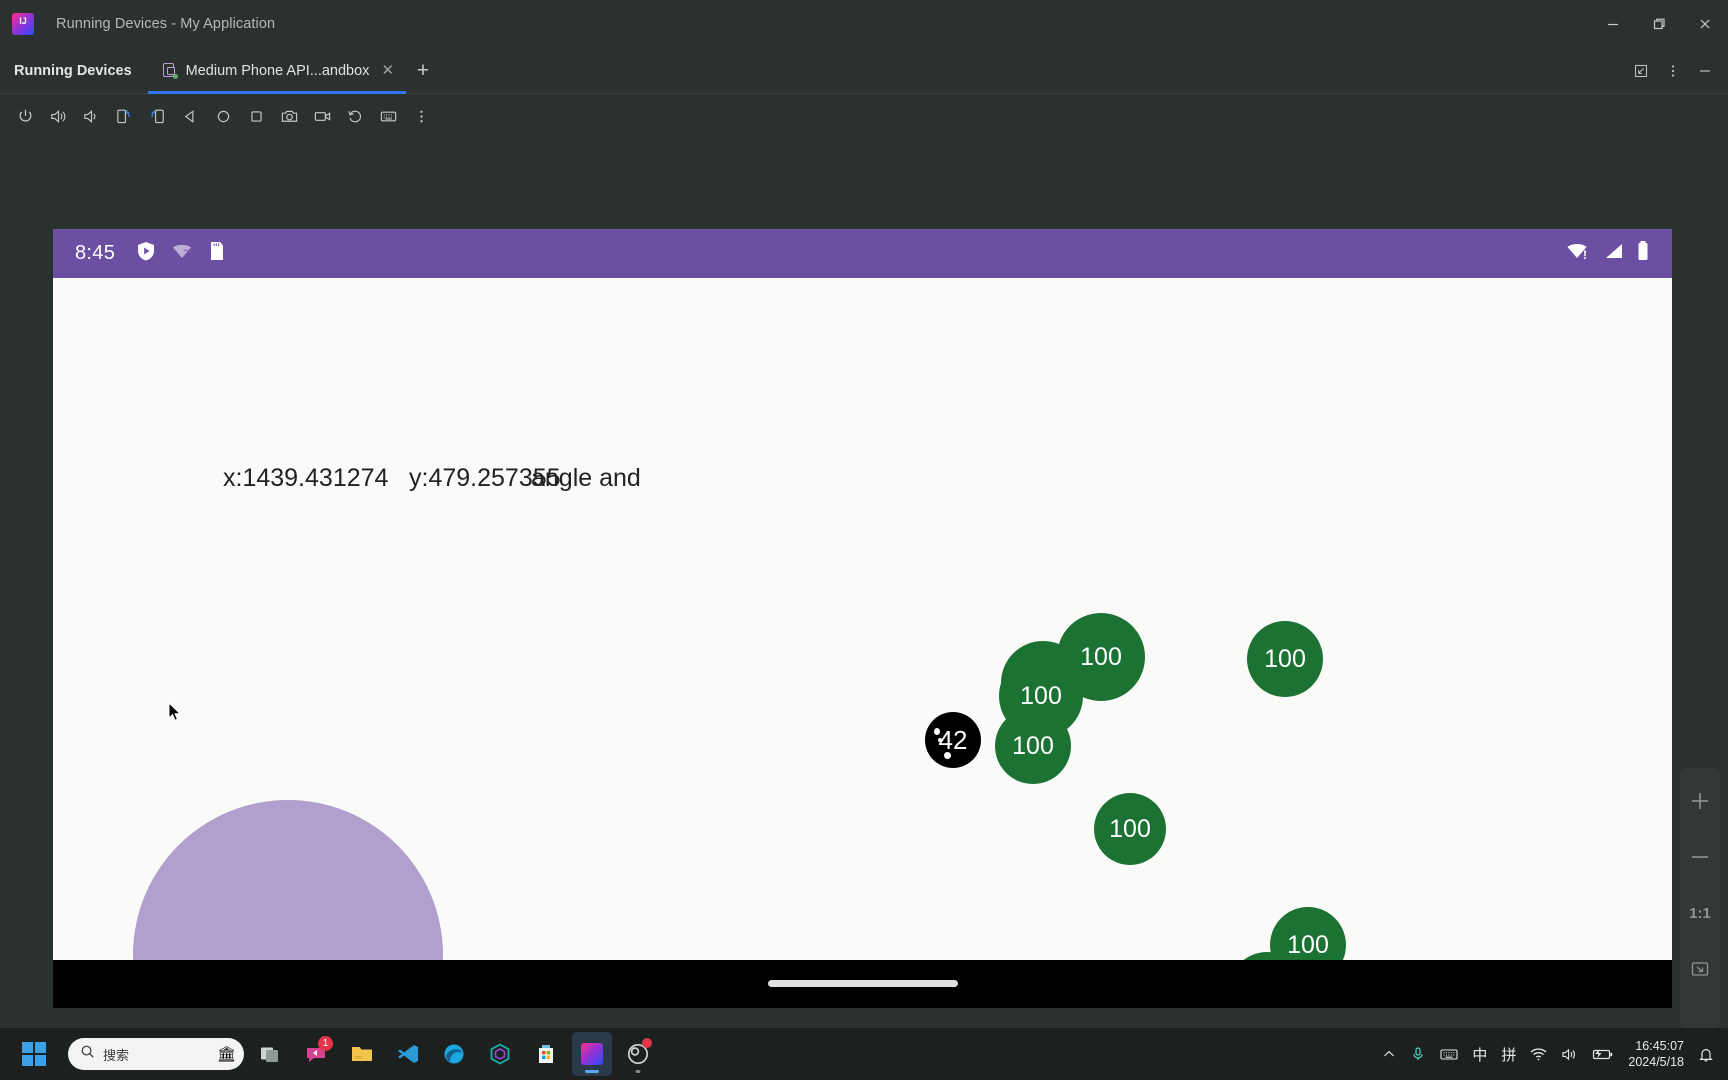  I want to click on player-circle, so click(288, 880).